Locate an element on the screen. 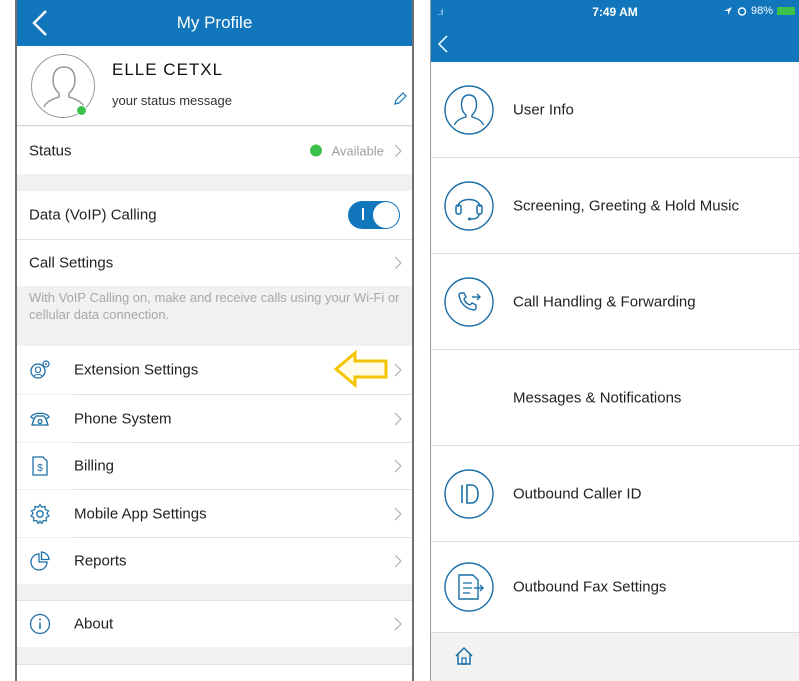 The image size is (799, 681). home-icon is located at coordinates (464, 656).